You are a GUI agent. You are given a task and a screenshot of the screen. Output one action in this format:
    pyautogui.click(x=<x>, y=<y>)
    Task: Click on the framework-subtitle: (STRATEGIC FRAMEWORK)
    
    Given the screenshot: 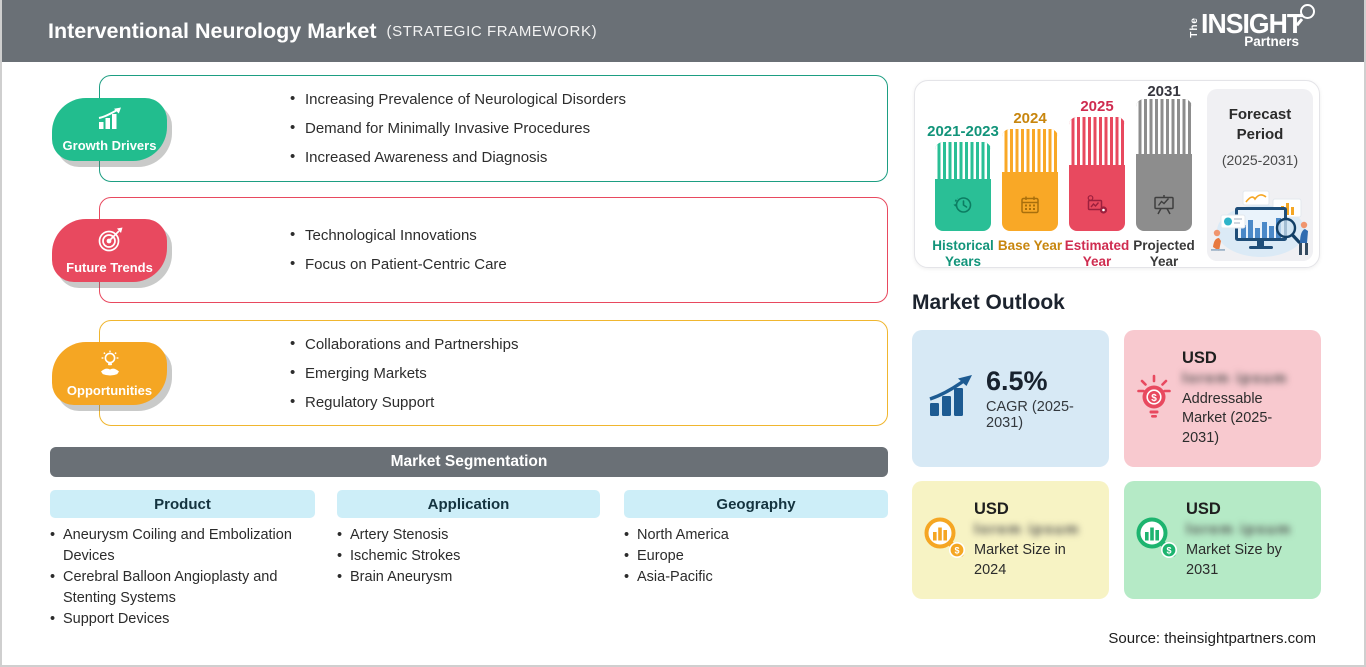 What is the action you would take?
    pyautogui.click(x=492, y=31)
    